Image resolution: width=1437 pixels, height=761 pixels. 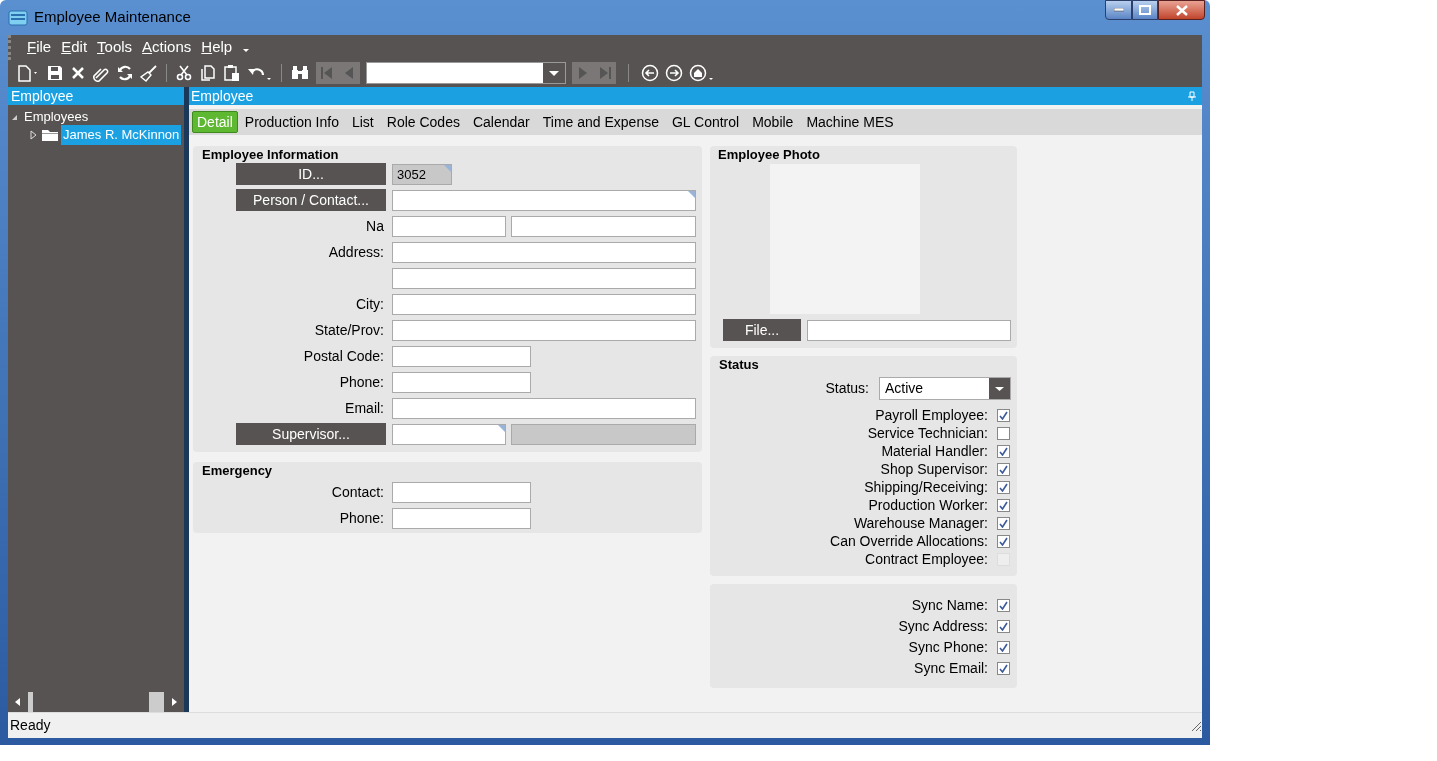 What do you see at coordinates (769, 154) in the screenshot?
I see `group-title: Employee Photo` at bounding box center [769, 154].